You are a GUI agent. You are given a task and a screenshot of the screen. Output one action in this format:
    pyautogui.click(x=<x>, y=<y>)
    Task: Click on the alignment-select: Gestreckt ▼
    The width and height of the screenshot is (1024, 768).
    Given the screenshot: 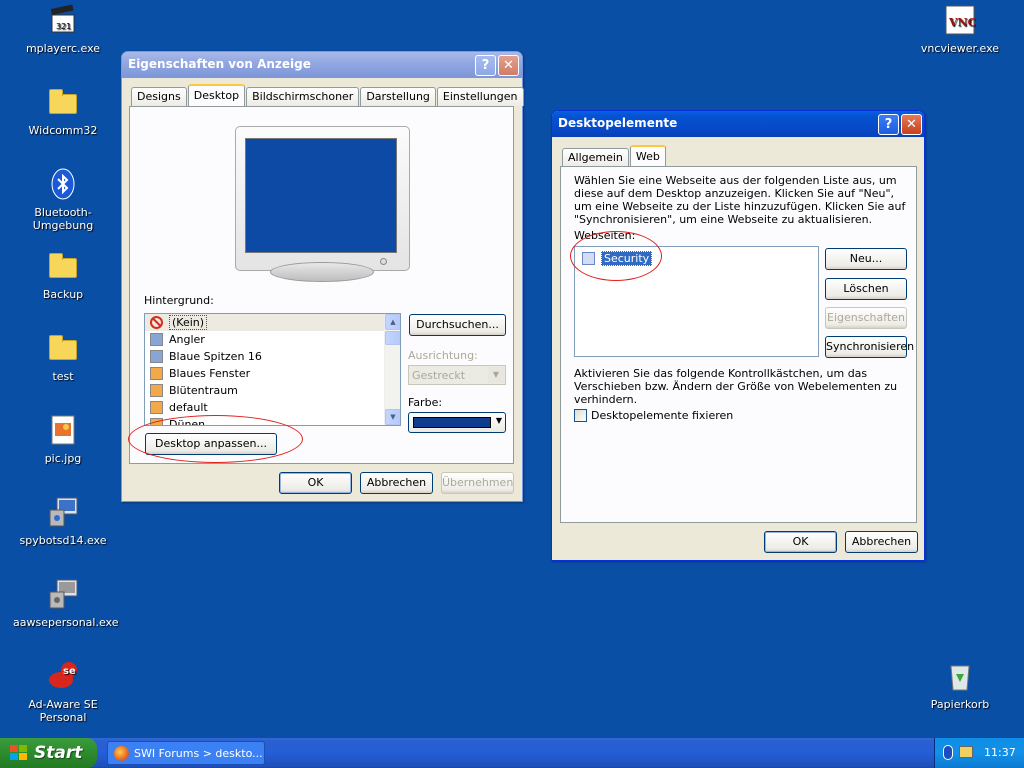 What is the action you would take?
    pyautogui.click(x=457, y=375)
    